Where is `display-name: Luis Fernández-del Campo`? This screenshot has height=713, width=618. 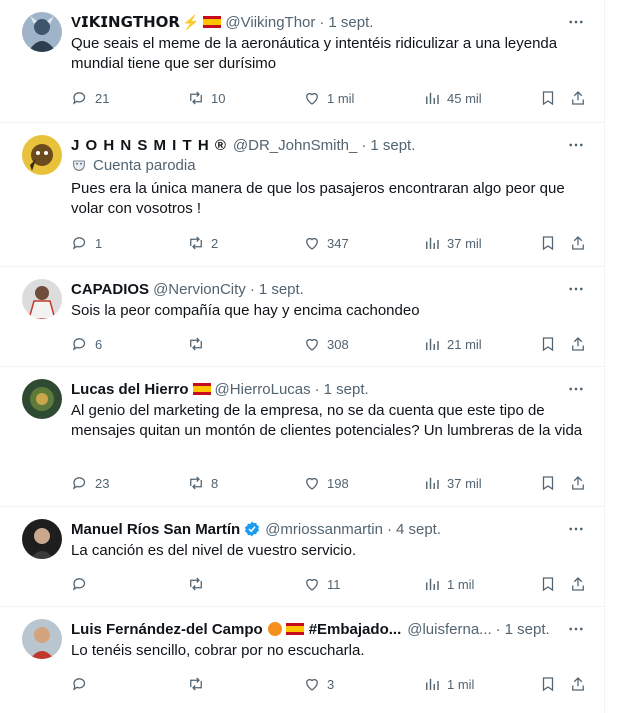
display-name: Luis Fernández-del Campo is located at coordinates (167, 629).